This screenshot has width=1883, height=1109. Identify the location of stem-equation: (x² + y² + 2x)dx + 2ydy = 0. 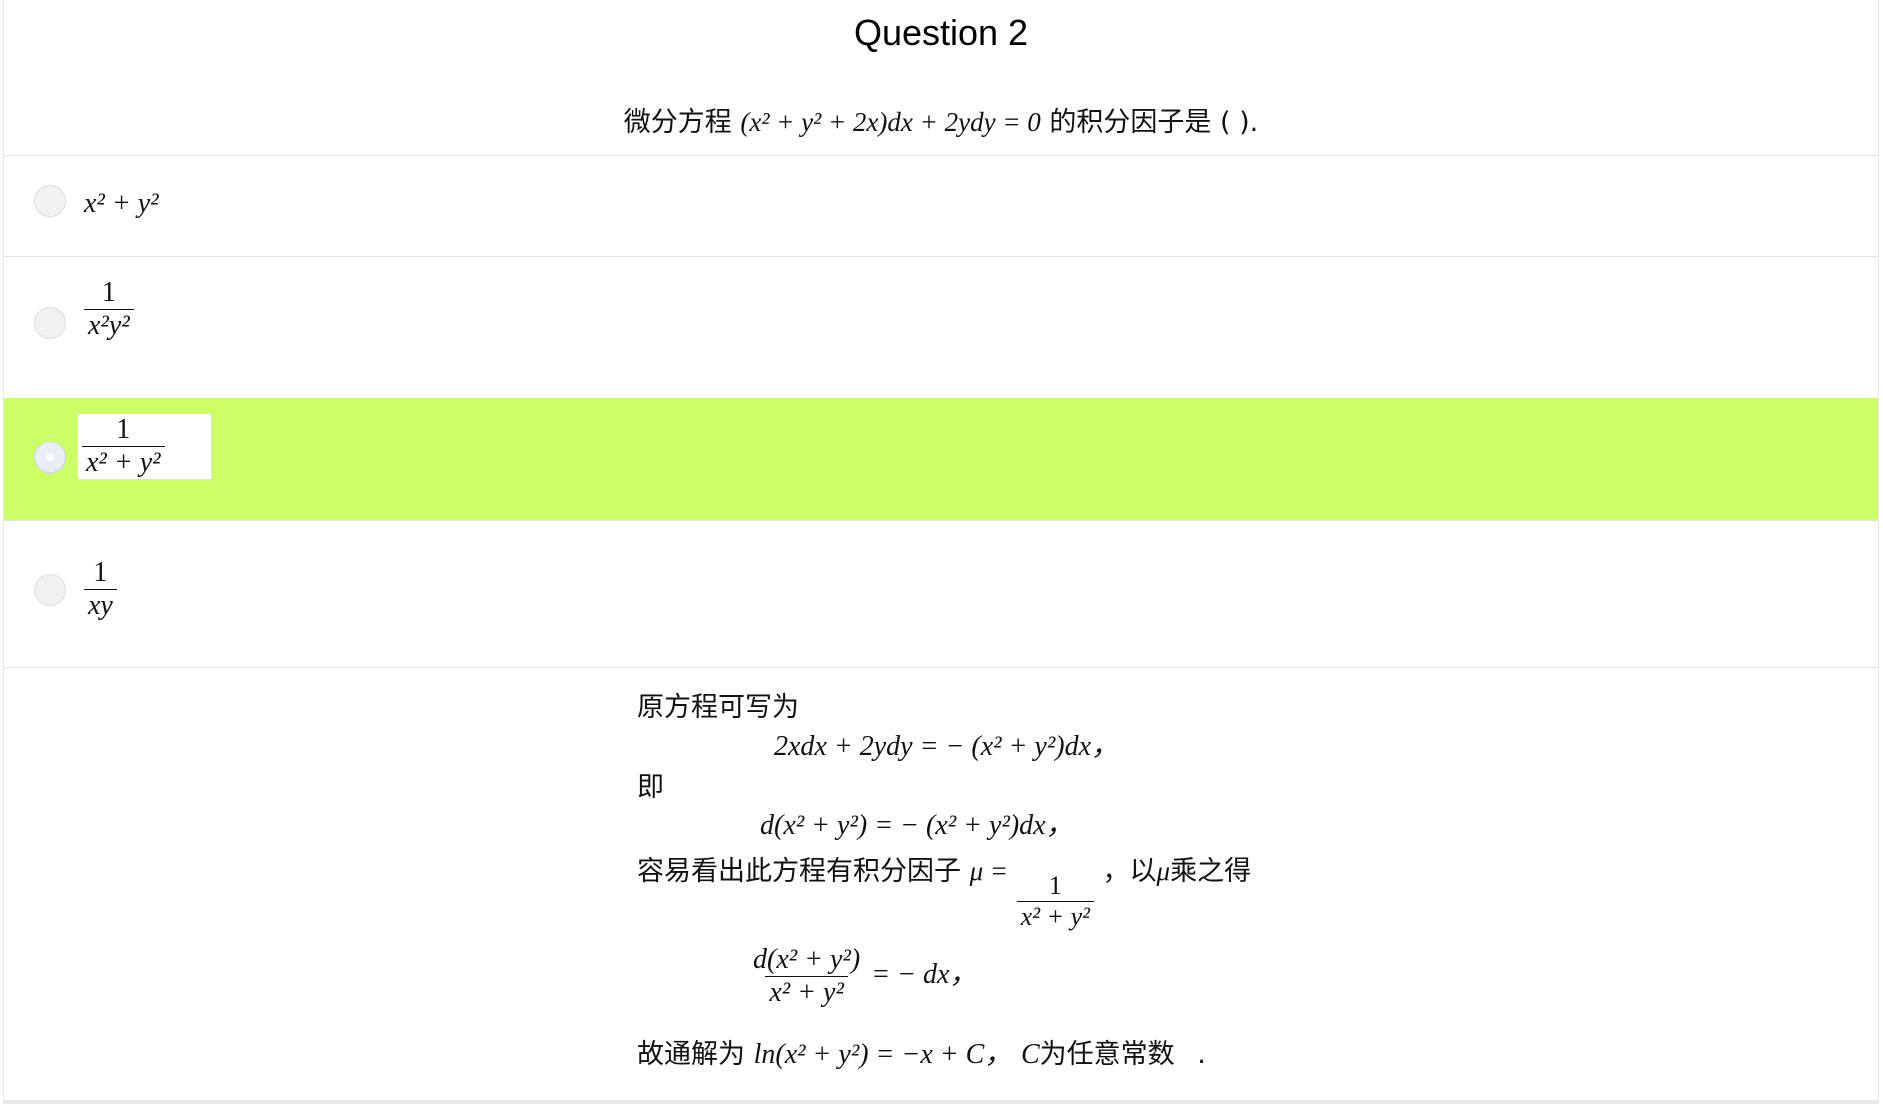
(890, 122).